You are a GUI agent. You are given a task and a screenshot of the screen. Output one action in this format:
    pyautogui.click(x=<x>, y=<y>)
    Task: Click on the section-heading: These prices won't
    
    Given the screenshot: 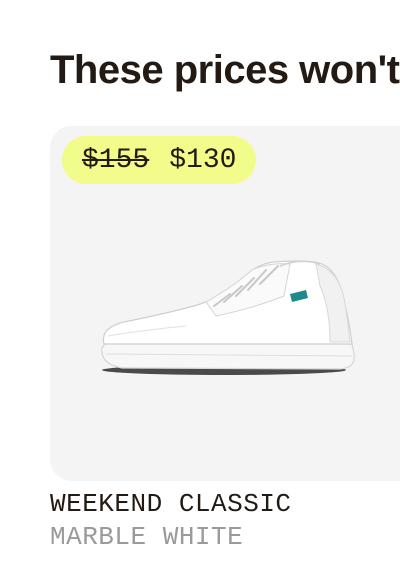 What is the action you would take?
    pyautogui.click(x=225, y=70)
    